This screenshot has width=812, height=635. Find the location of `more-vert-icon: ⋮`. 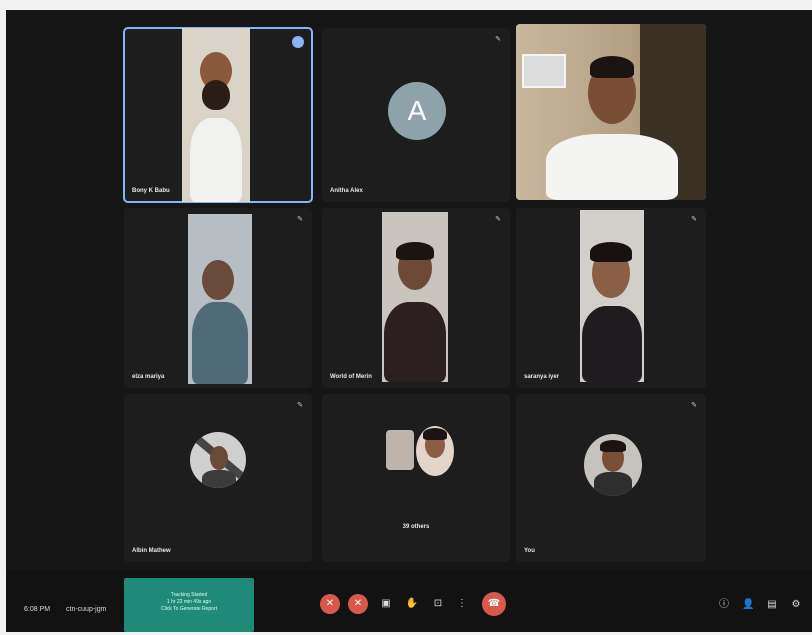

more-vert-icon: ⋮ is located at coordinates (462, 603).